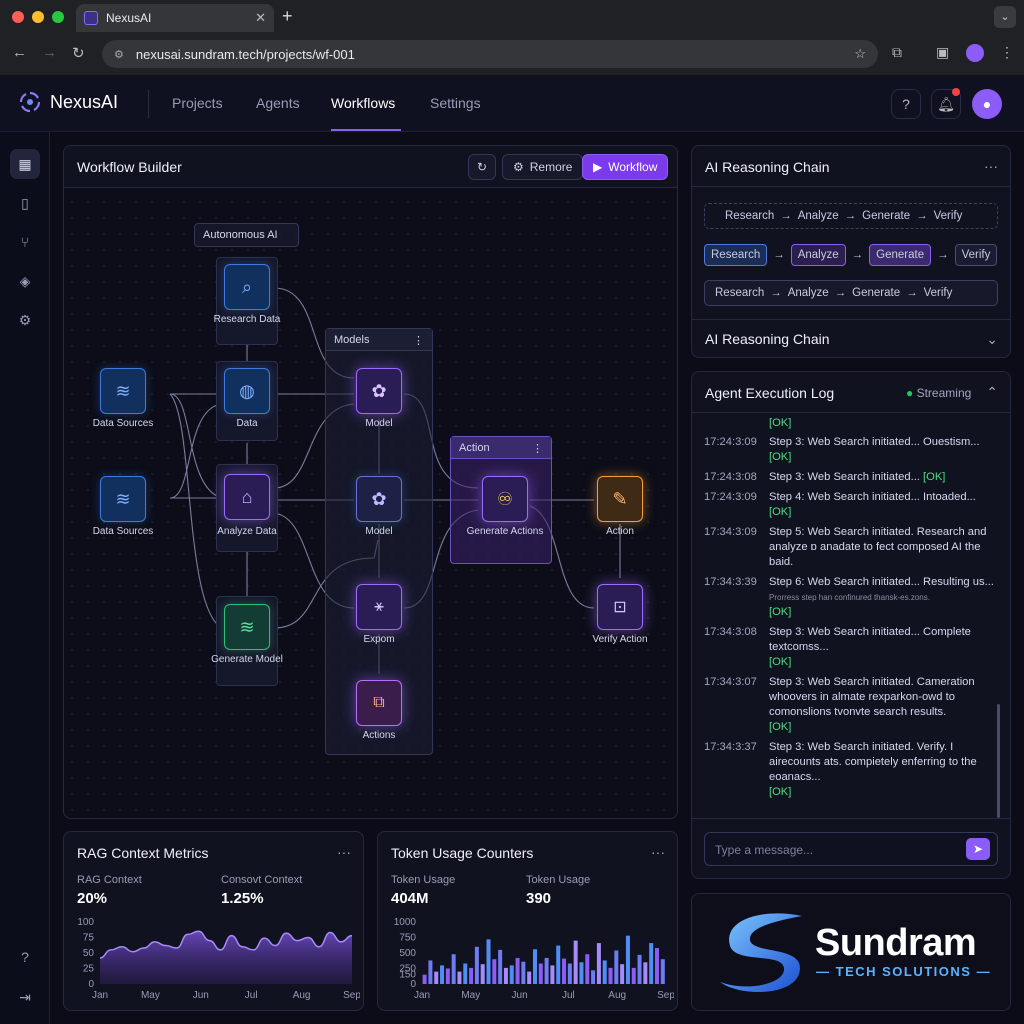 This screenshot has width=1024, height=1024. What do you see at coordinates (851, 255) in the screenshot?
I see `reasoning-chain-row-2: Research → Analyze → Generate → Verify` at bounding box center [851, 255].